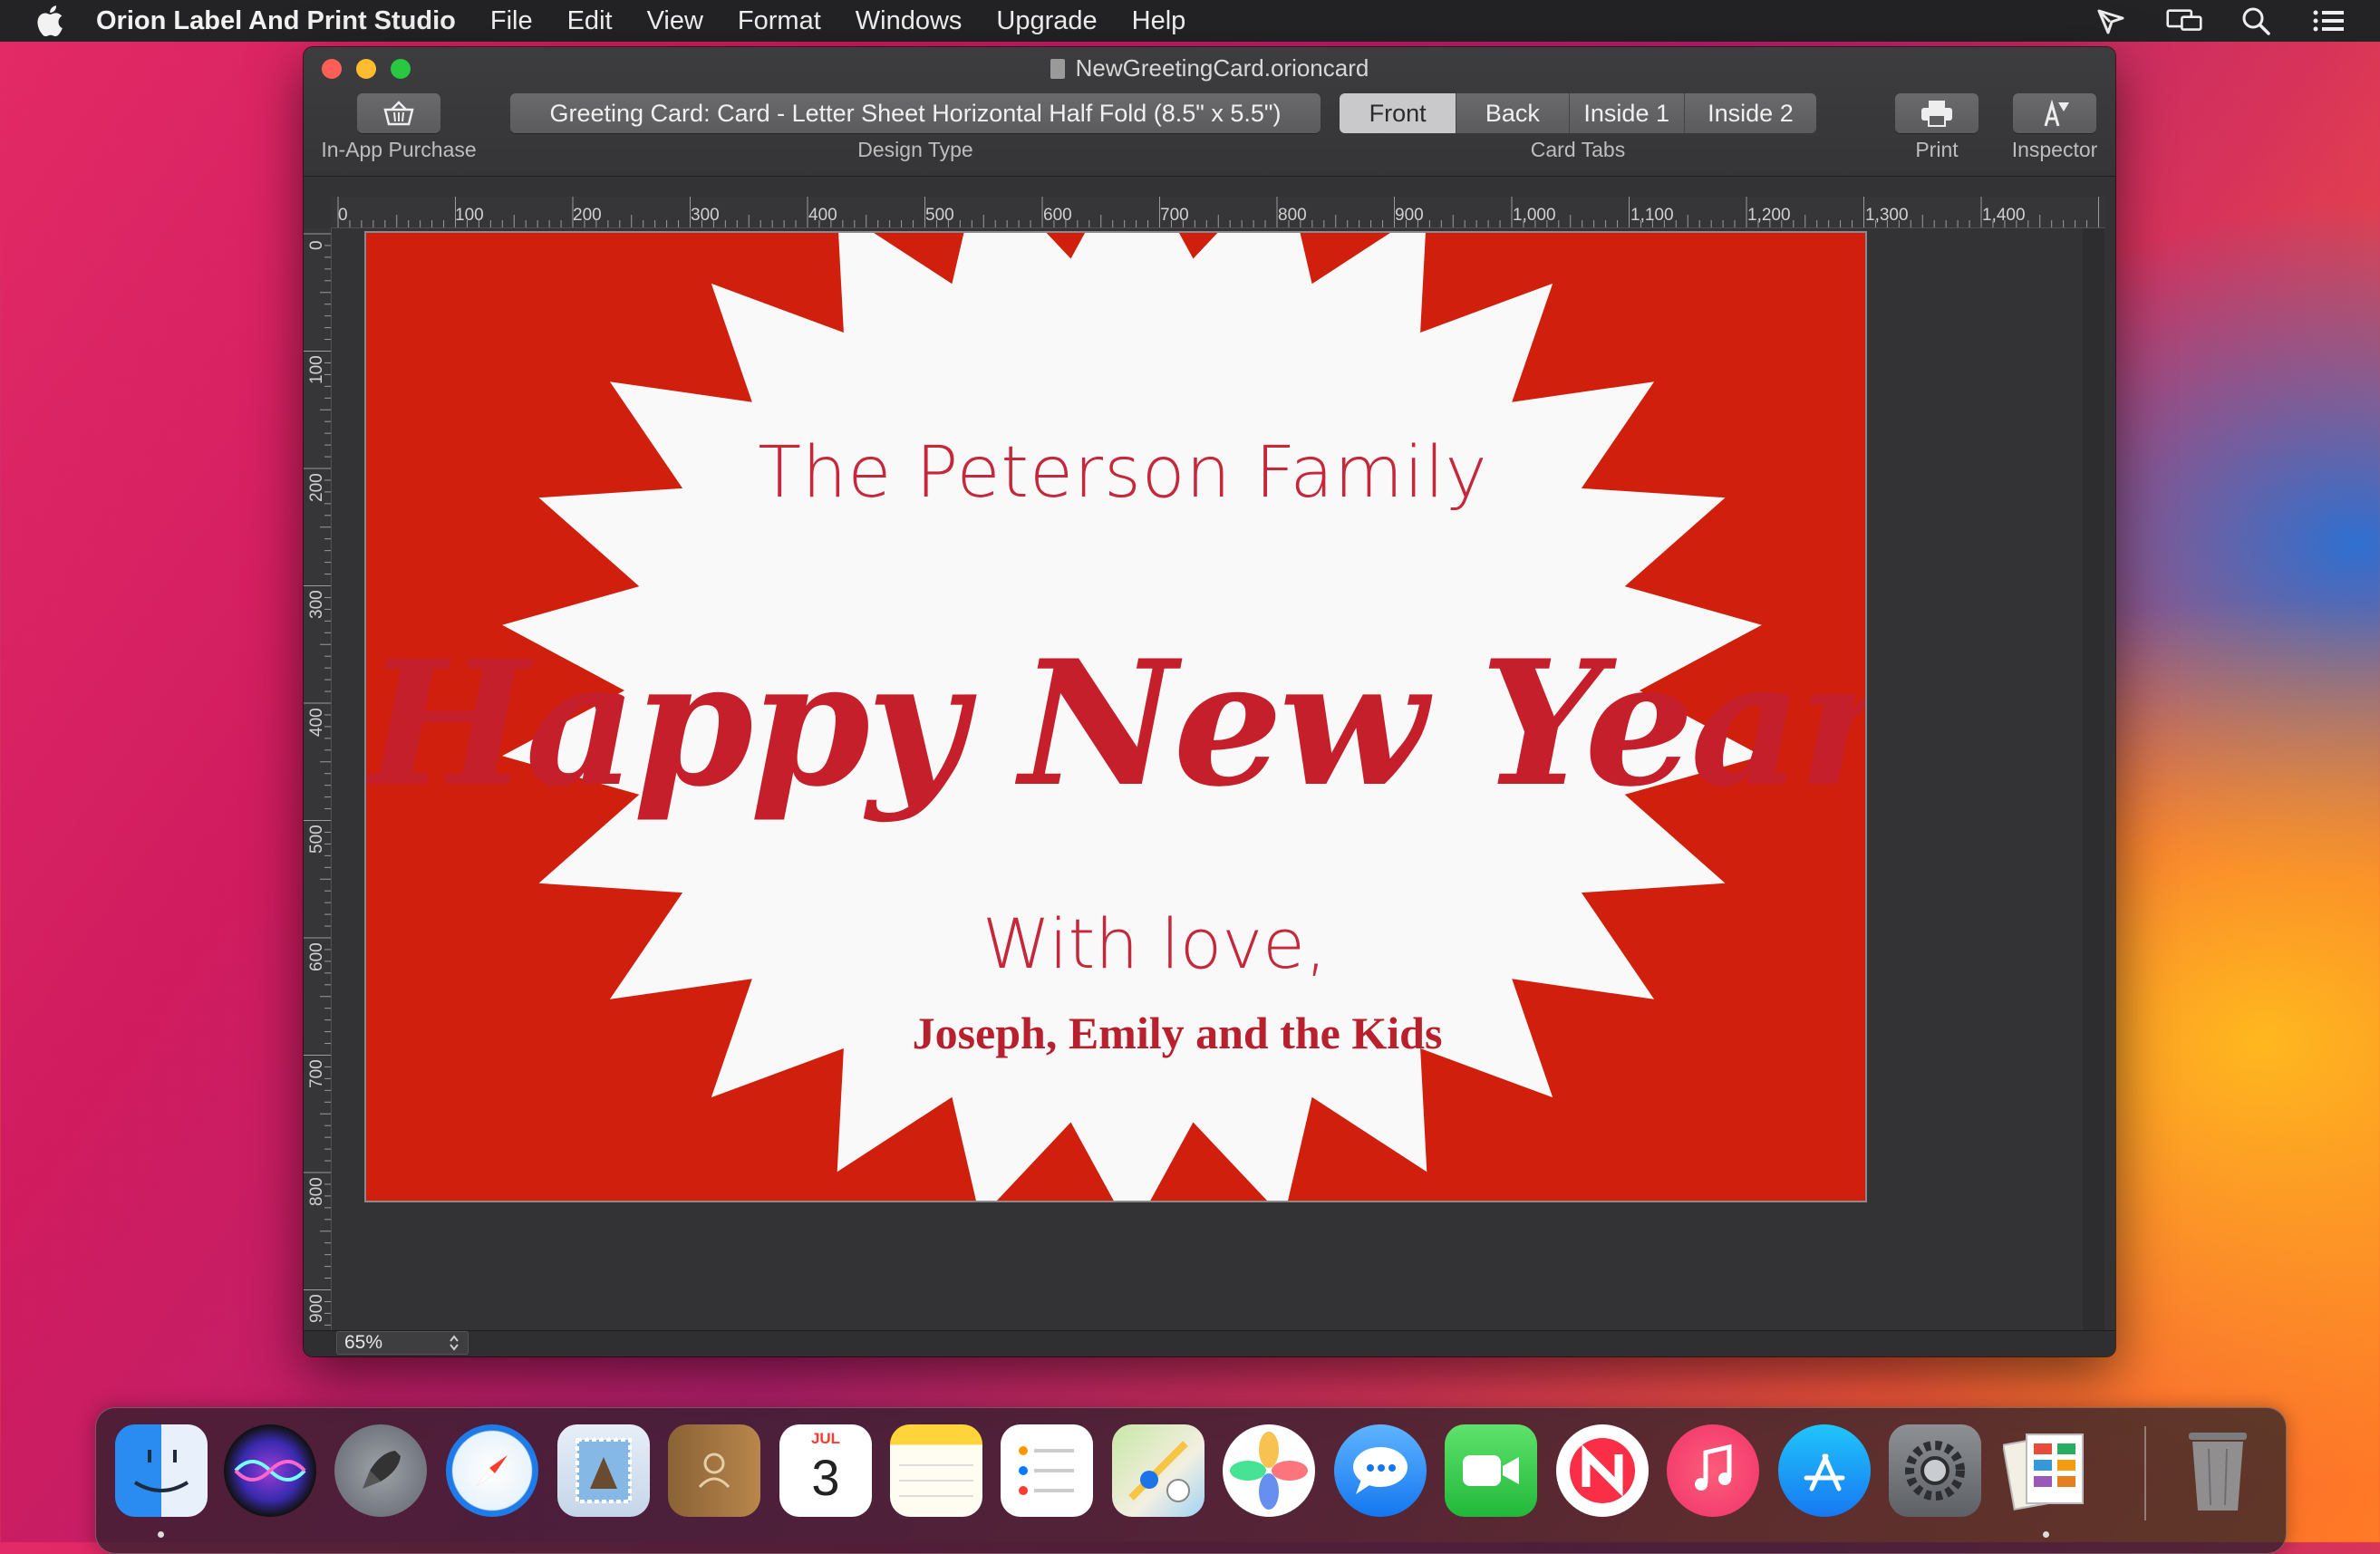  Describe the element at coordinates (402, 1343) in the screenshot. I see `zoom-stepper: 65%` at that location.